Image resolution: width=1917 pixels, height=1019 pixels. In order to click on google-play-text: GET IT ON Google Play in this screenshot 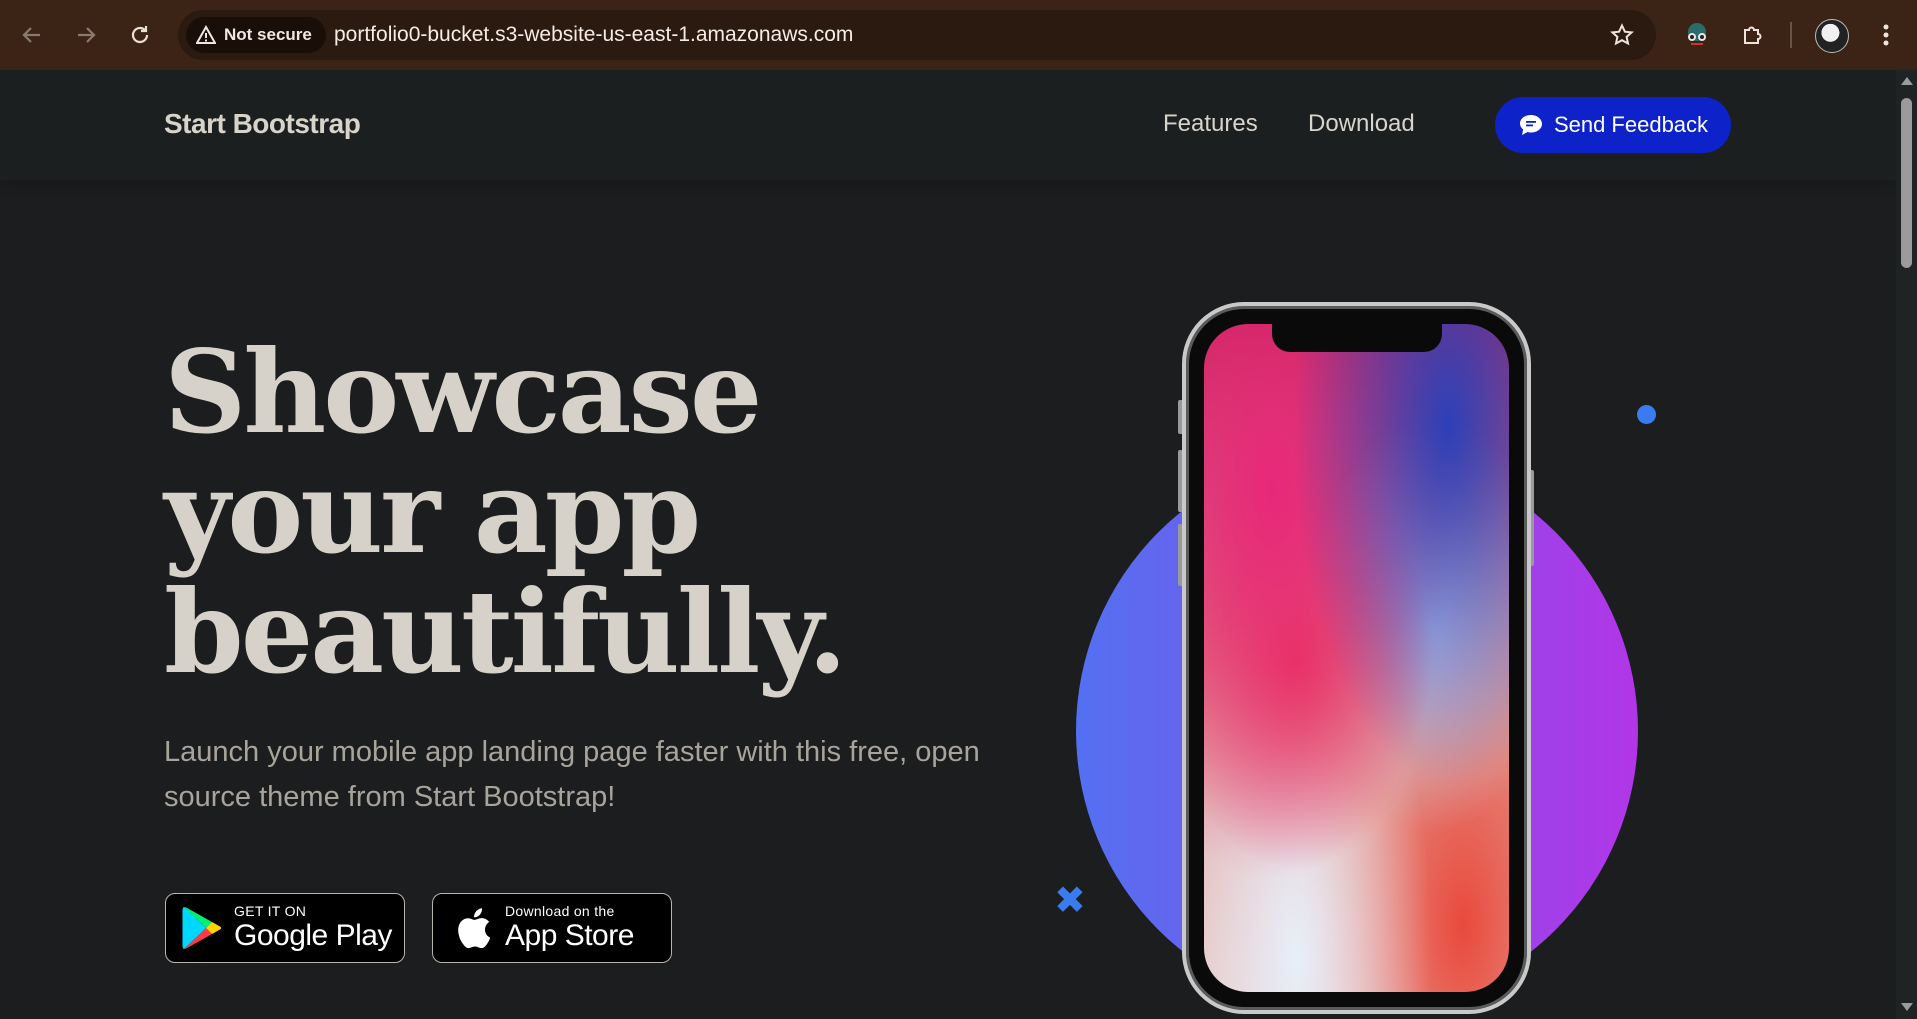, I will do `click(313, 928)`.